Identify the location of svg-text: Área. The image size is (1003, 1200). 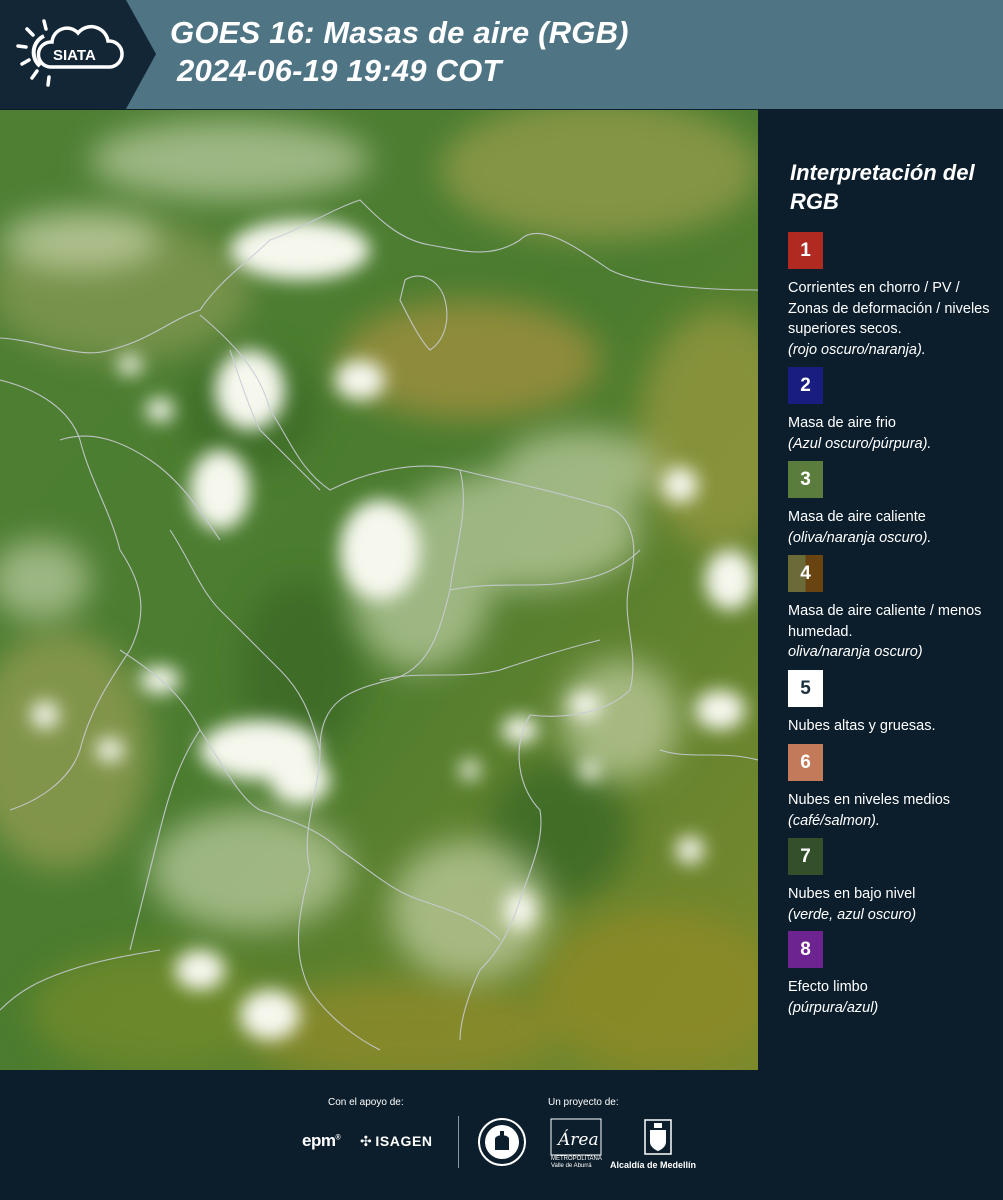
(577, 1139).